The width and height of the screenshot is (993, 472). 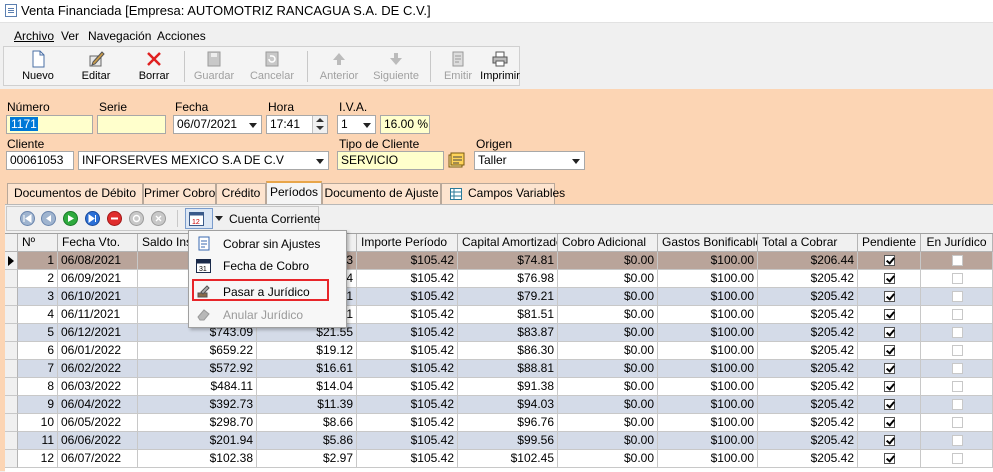 I want to click on emitir-button: Emitir, so click(x=458, y=66).